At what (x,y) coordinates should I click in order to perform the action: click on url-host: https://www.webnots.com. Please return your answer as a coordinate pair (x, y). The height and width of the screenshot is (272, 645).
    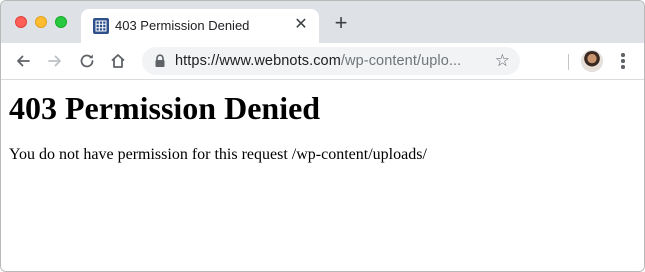
    Looking at the image, I should click on (258, 61).